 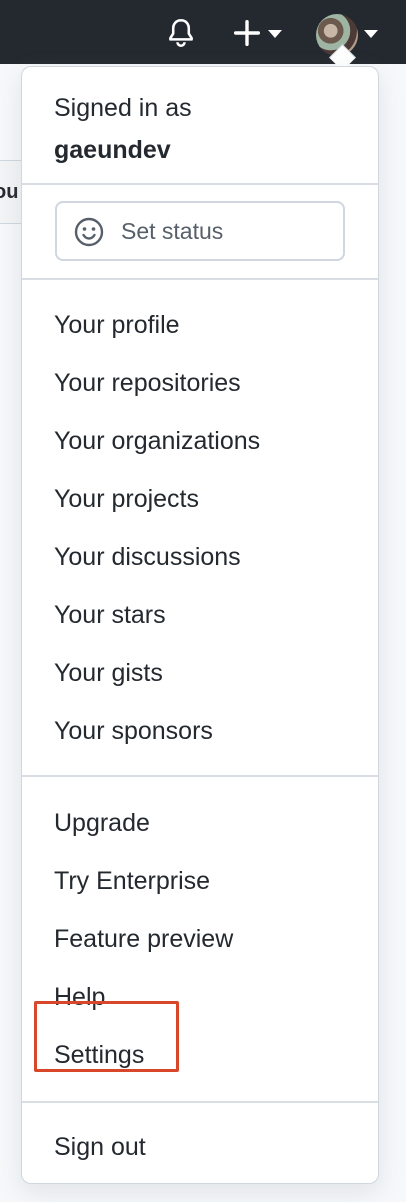 I want to click on set-status-button: Set status, so click(x=200, y=231).